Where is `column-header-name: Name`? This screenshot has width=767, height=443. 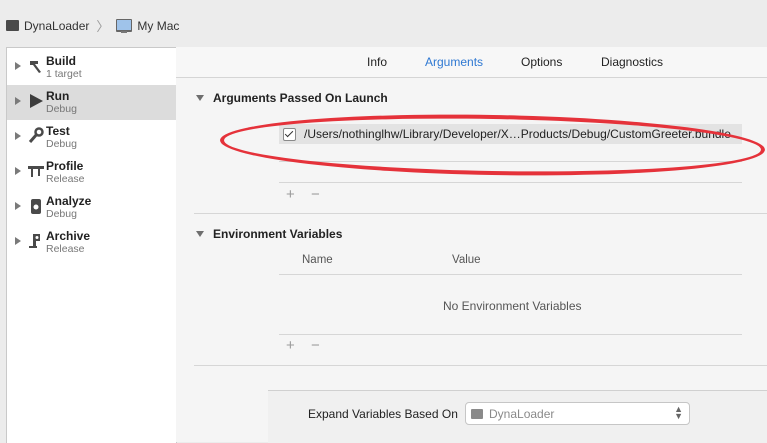
column-header-name: Name is located at coordinates (317, 260).